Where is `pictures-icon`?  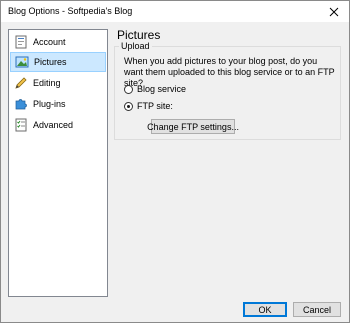 pictures-icon is located at coordinates (22, 62).